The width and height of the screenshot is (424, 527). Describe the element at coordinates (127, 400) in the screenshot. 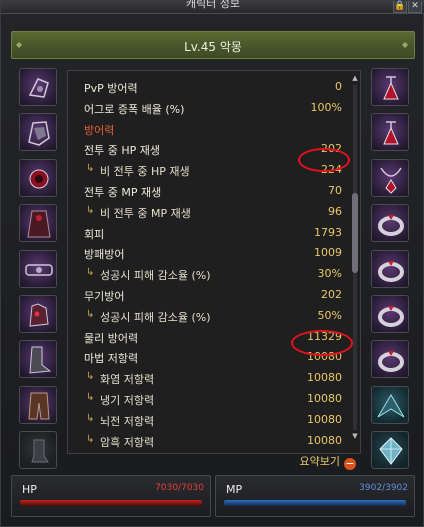

I see `stat-label: 냉기 저항력` at that location.